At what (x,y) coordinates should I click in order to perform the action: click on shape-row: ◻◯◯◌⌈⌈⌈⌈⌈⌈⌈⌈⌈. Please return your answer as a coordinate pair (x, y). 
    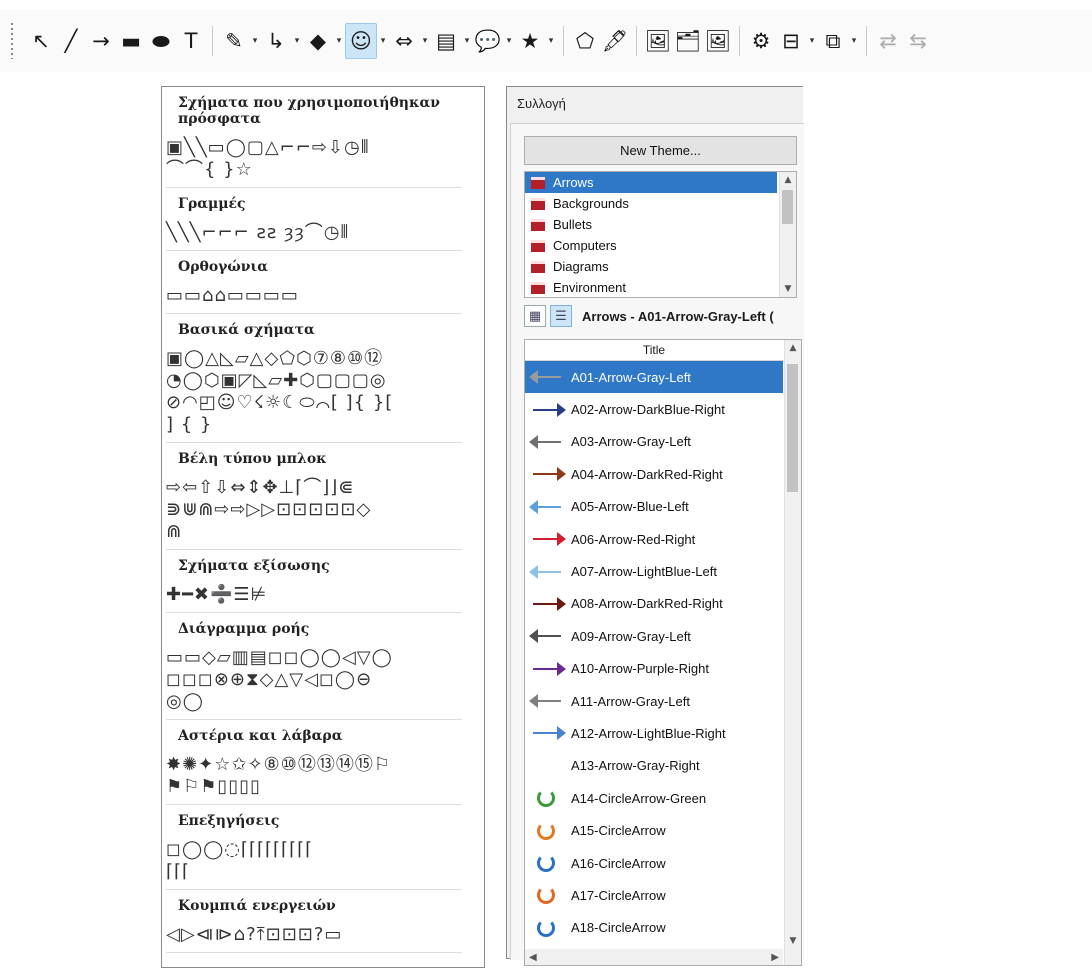
    Looking at the image, I should click on (314, 850).